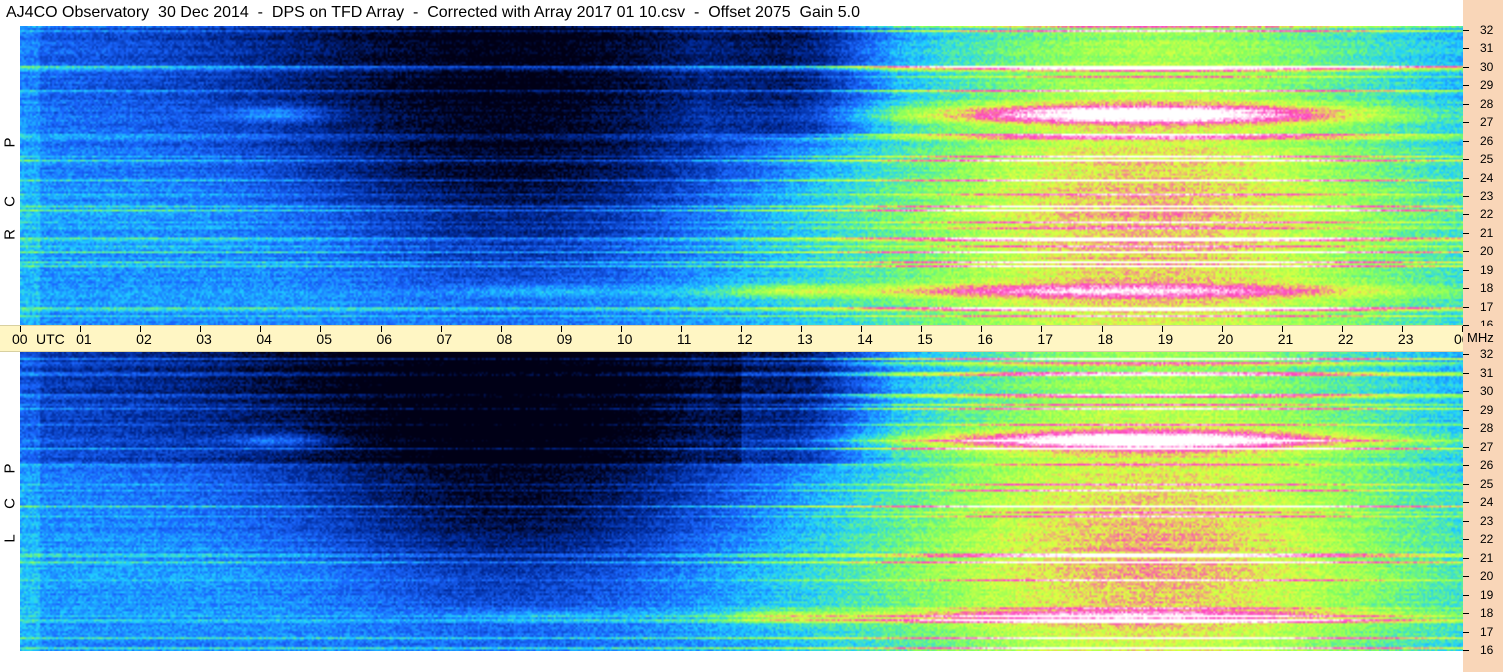 This screenshot has width=1503, height=672. What do you see at coordinates (10, 142) in the screenshot?
I see `rcp-letter-p: P` at bounding box center [10, 142].